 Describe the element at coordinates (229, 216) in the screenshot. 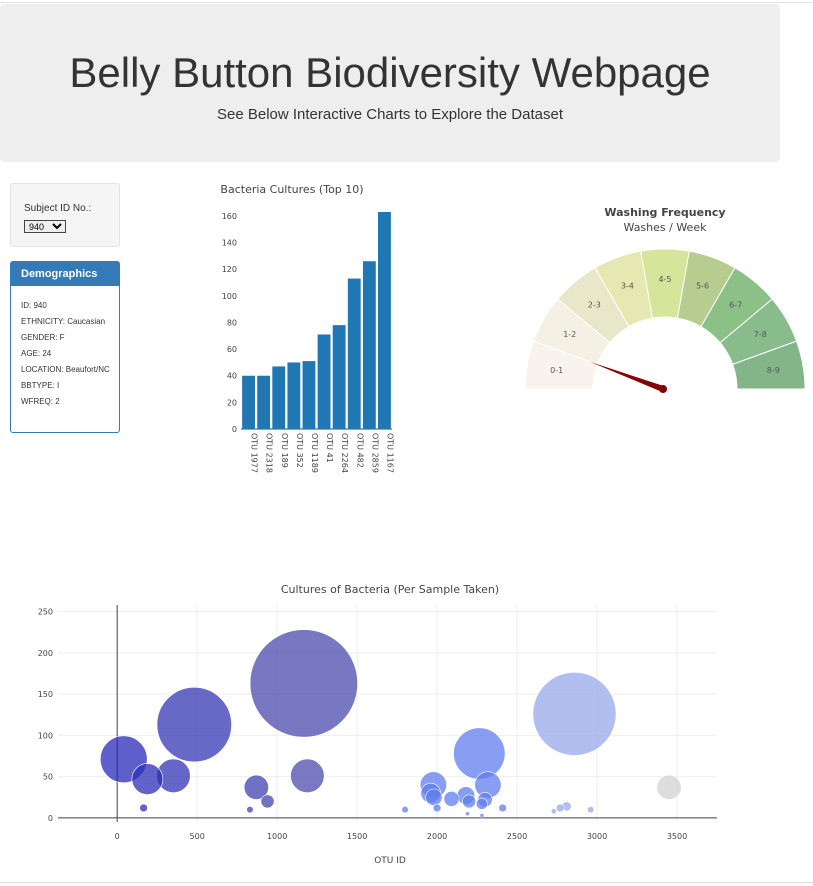

I see `bar-y-tick-label: 160` at that location.